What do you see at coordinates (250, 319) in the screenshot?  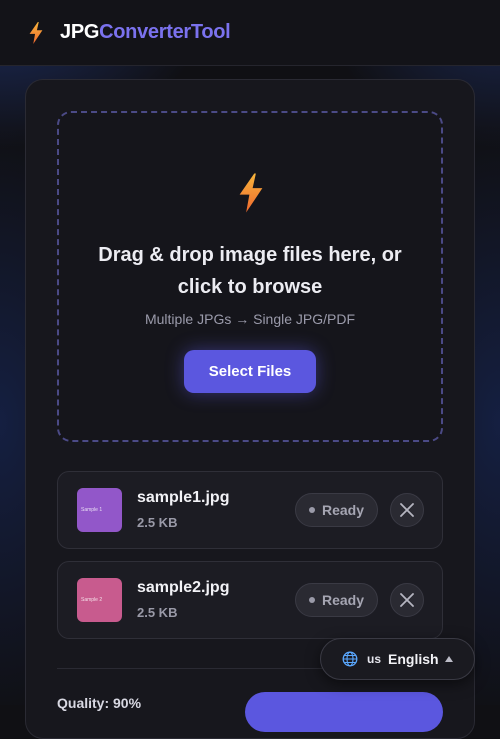 I see `dropzone-subtitle: Multiple JPGs → Single JPG/PDF` at bounding box center [250, 319].